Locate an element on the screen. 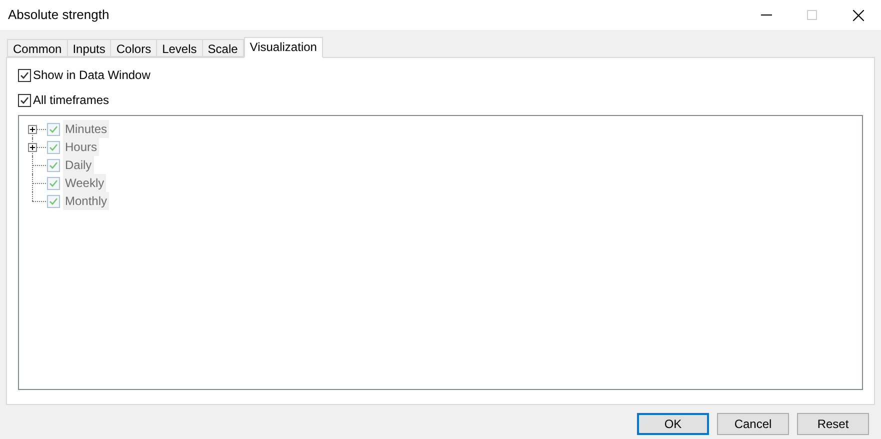  tab: Inputs is located at coordinates (89, 48).